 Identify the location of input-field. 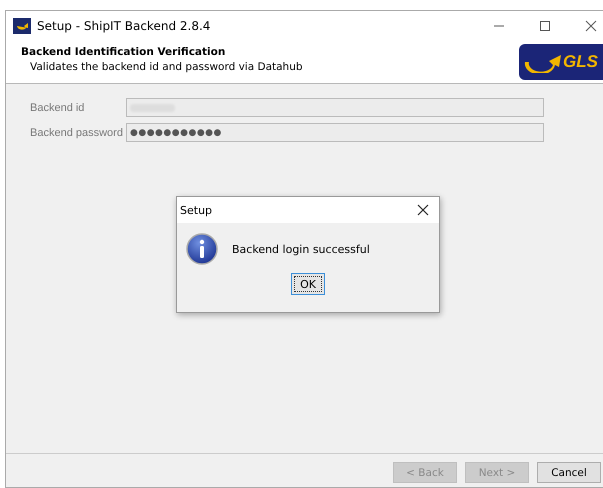
(335, 107).